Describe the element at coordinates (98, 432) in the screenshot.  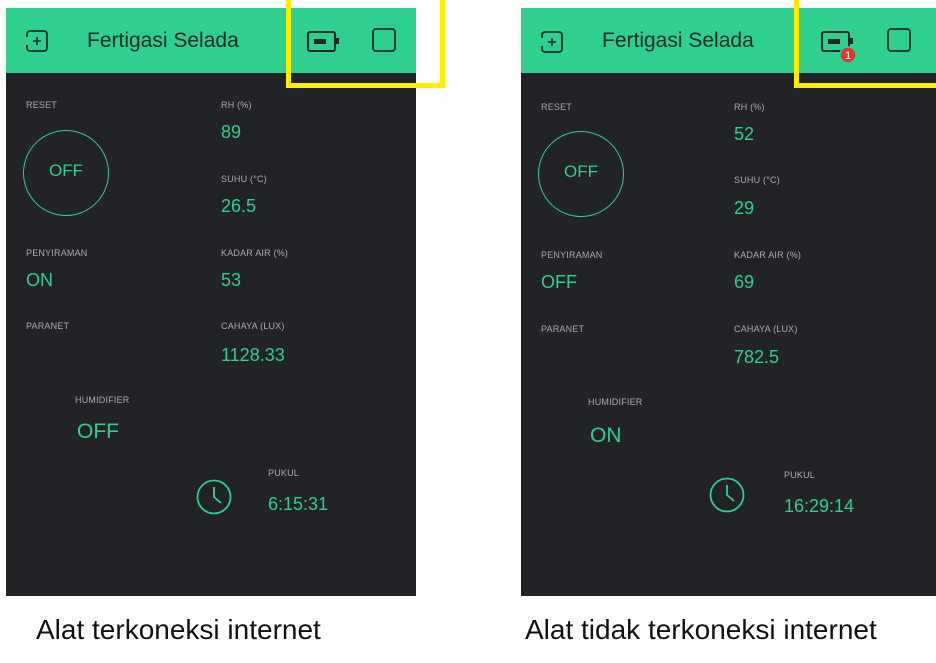
I see `humidifier-value: OFF` at that location.